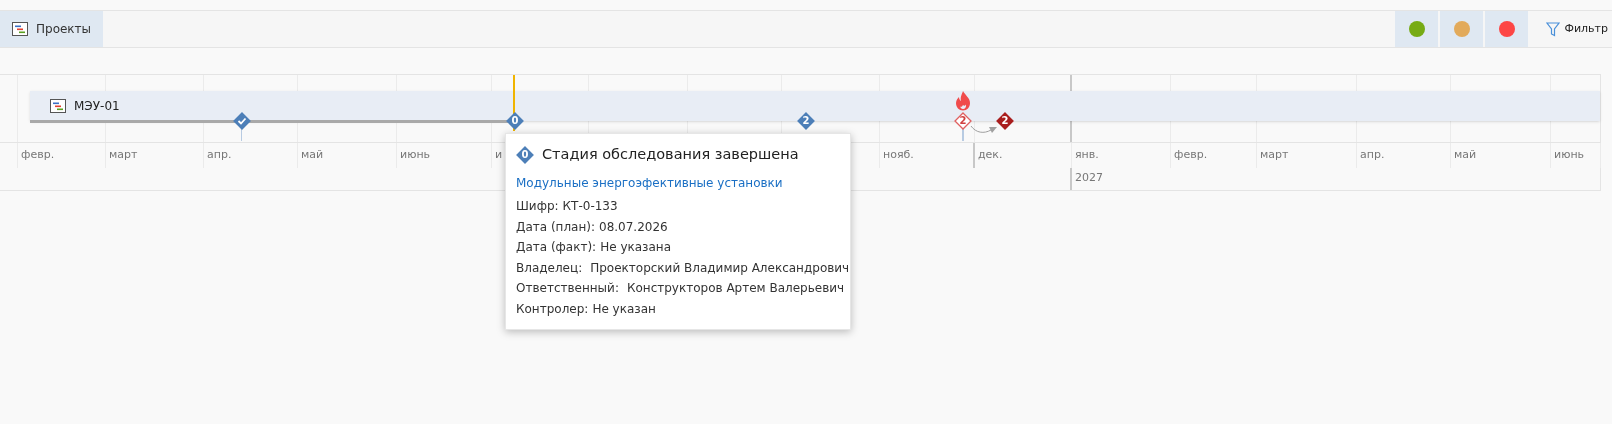  What do you see at coordinates (552, 309) in the screenshot?
I see `field-label: Контролер:` at bounding box center [552, 309].